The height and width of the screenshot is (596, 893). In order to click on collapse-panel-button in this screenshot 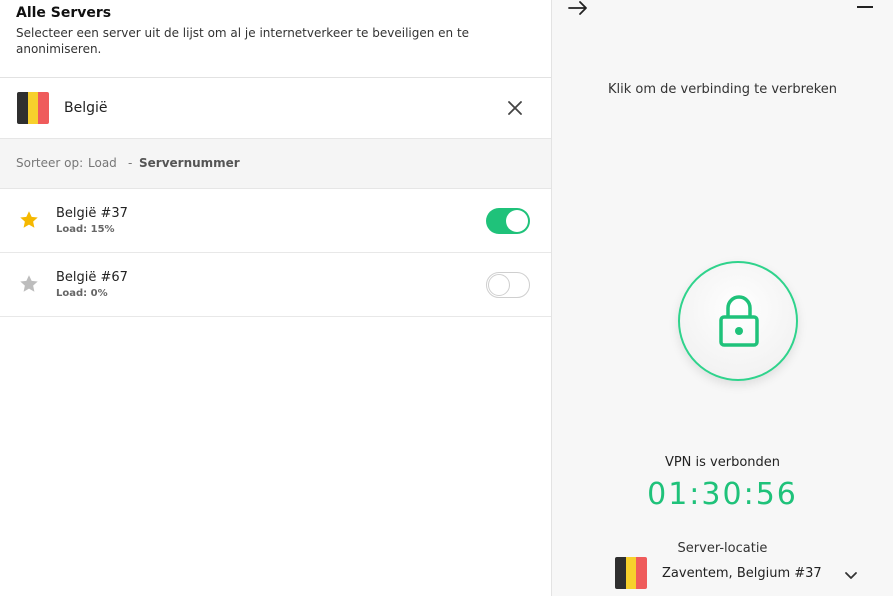, I will do `click(578, 8)`.